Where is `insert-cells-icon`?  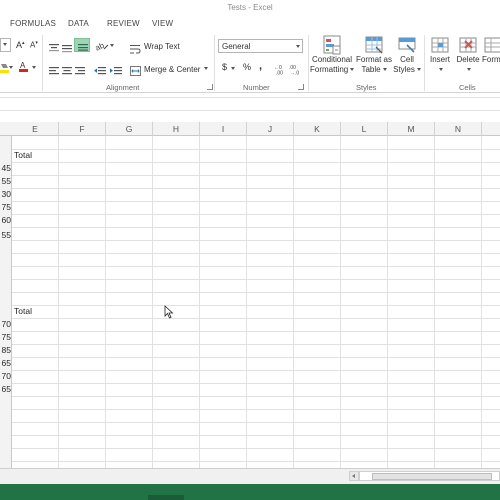 insert-cells-icon is located at coordinates (440, 45).